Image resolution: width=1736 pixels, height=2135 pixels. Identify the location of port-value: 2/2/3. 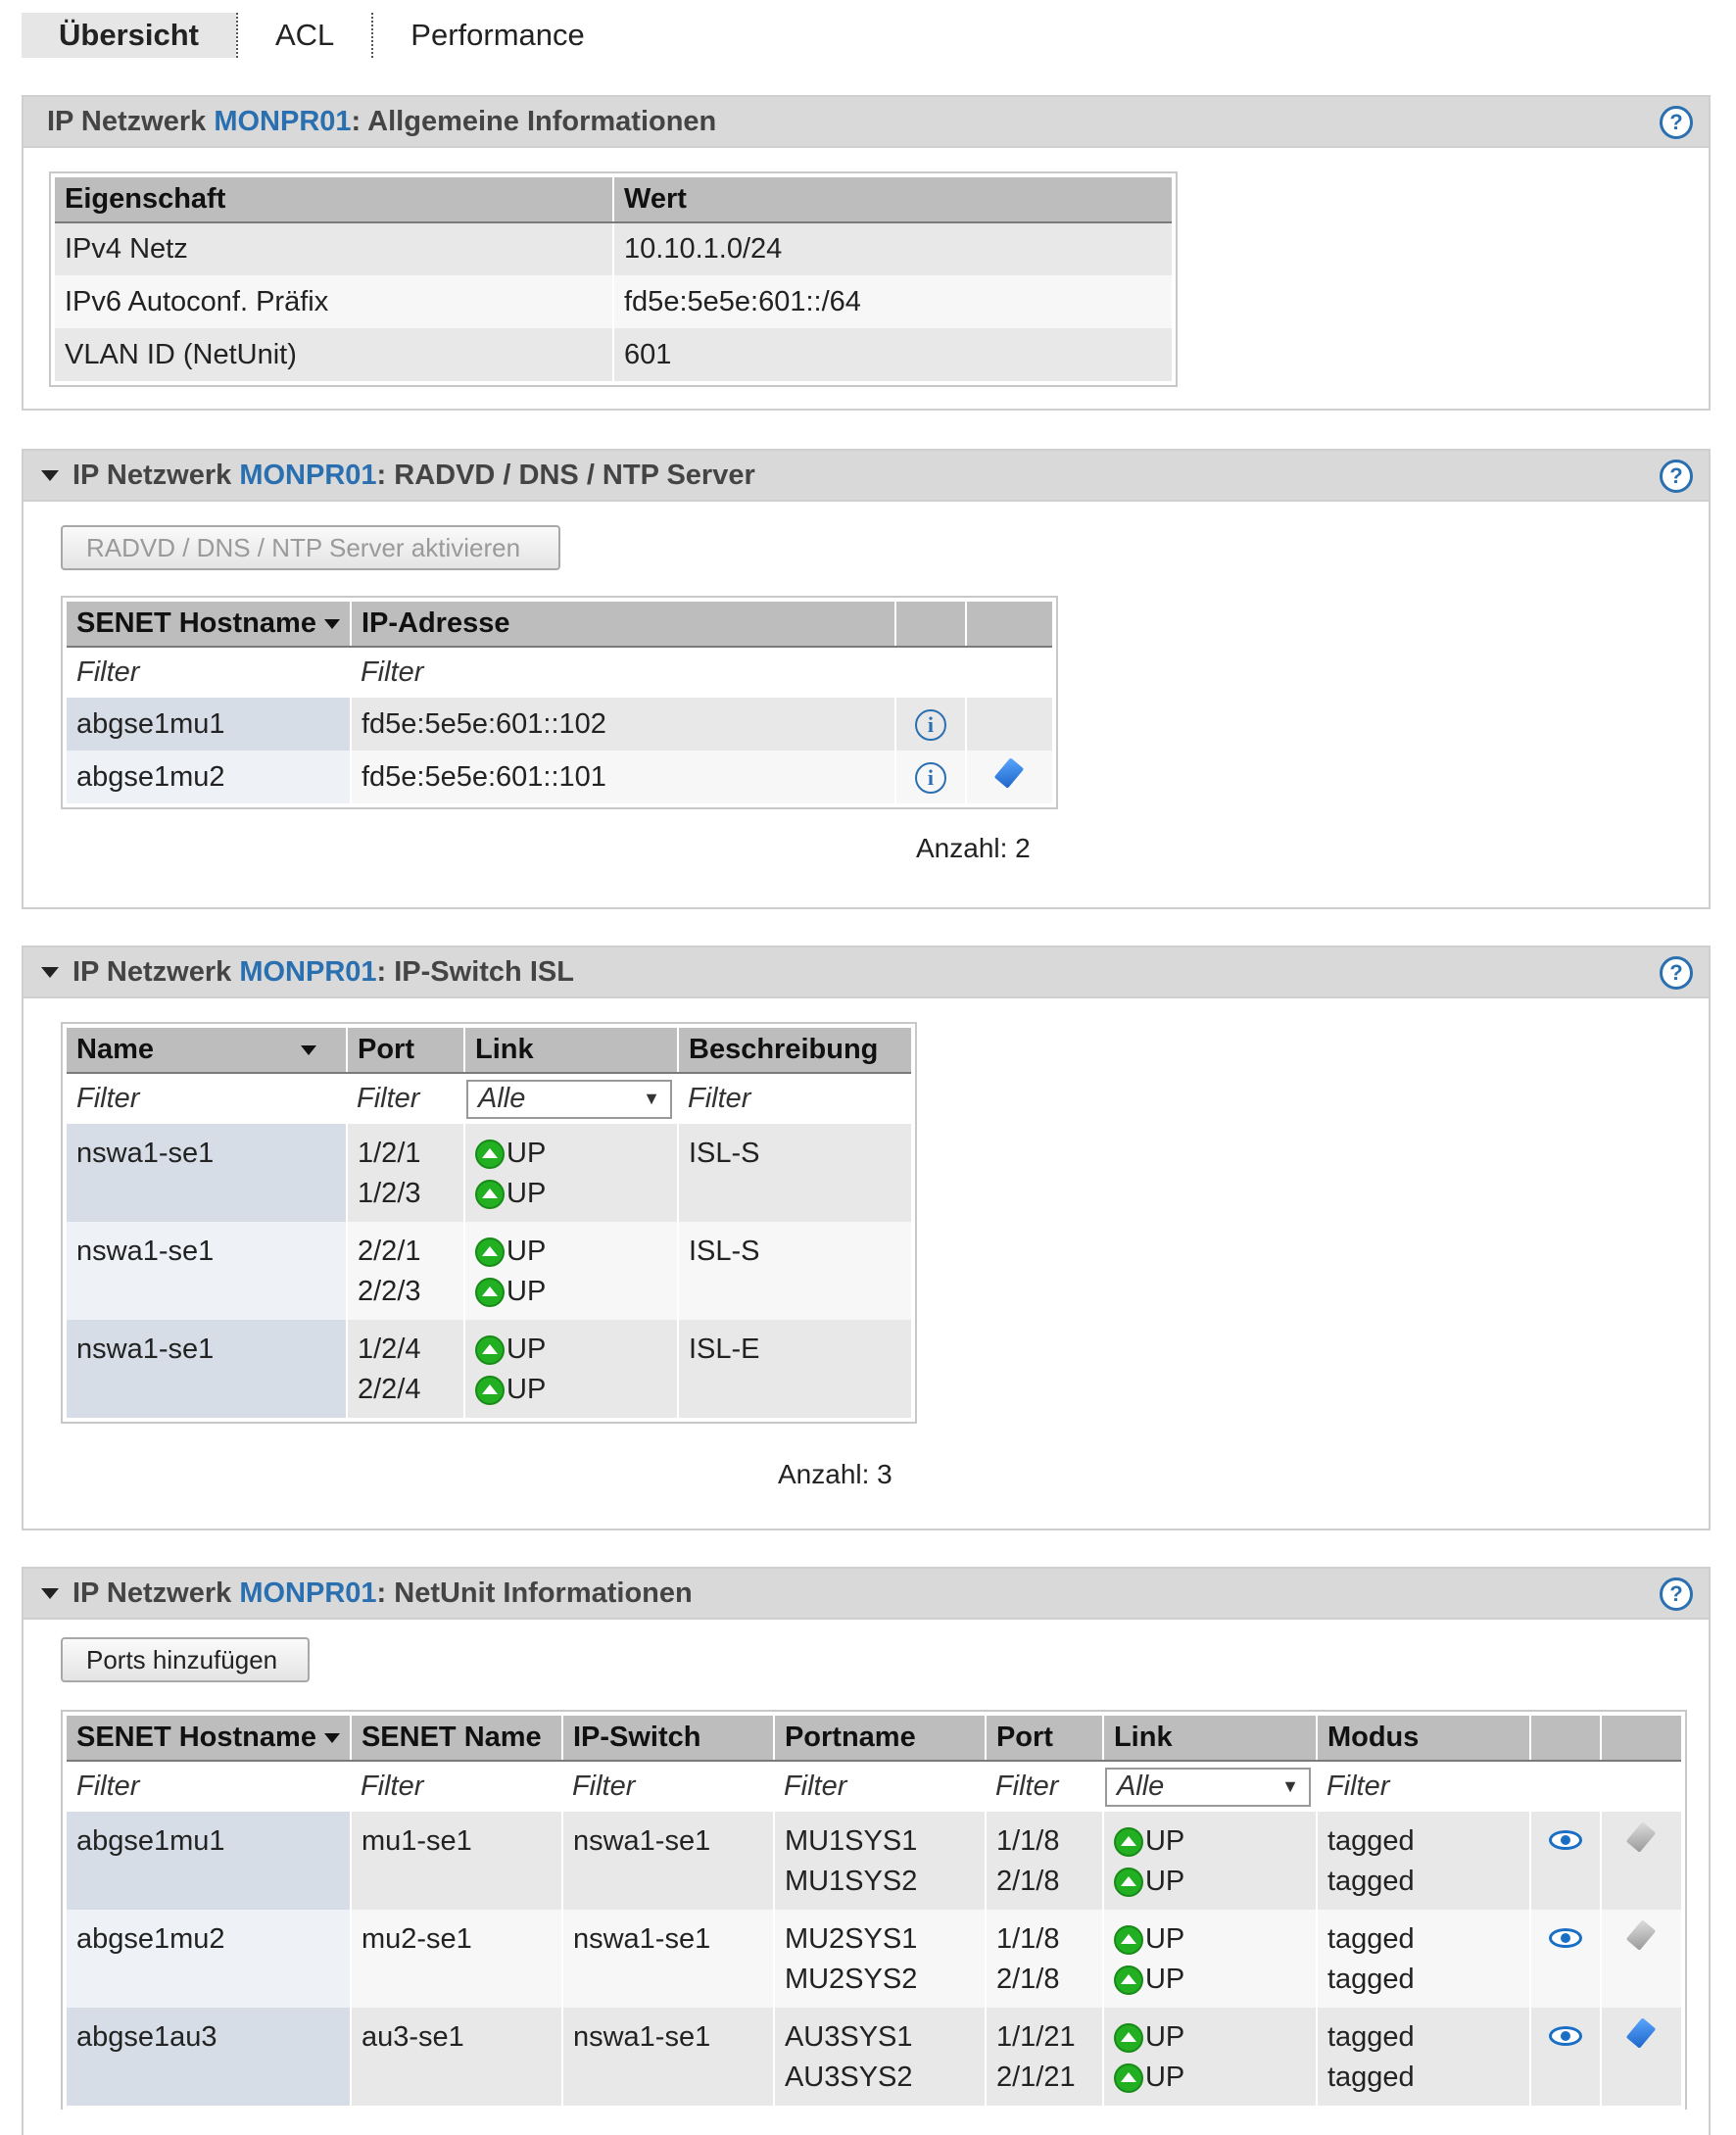
(389, 1291).